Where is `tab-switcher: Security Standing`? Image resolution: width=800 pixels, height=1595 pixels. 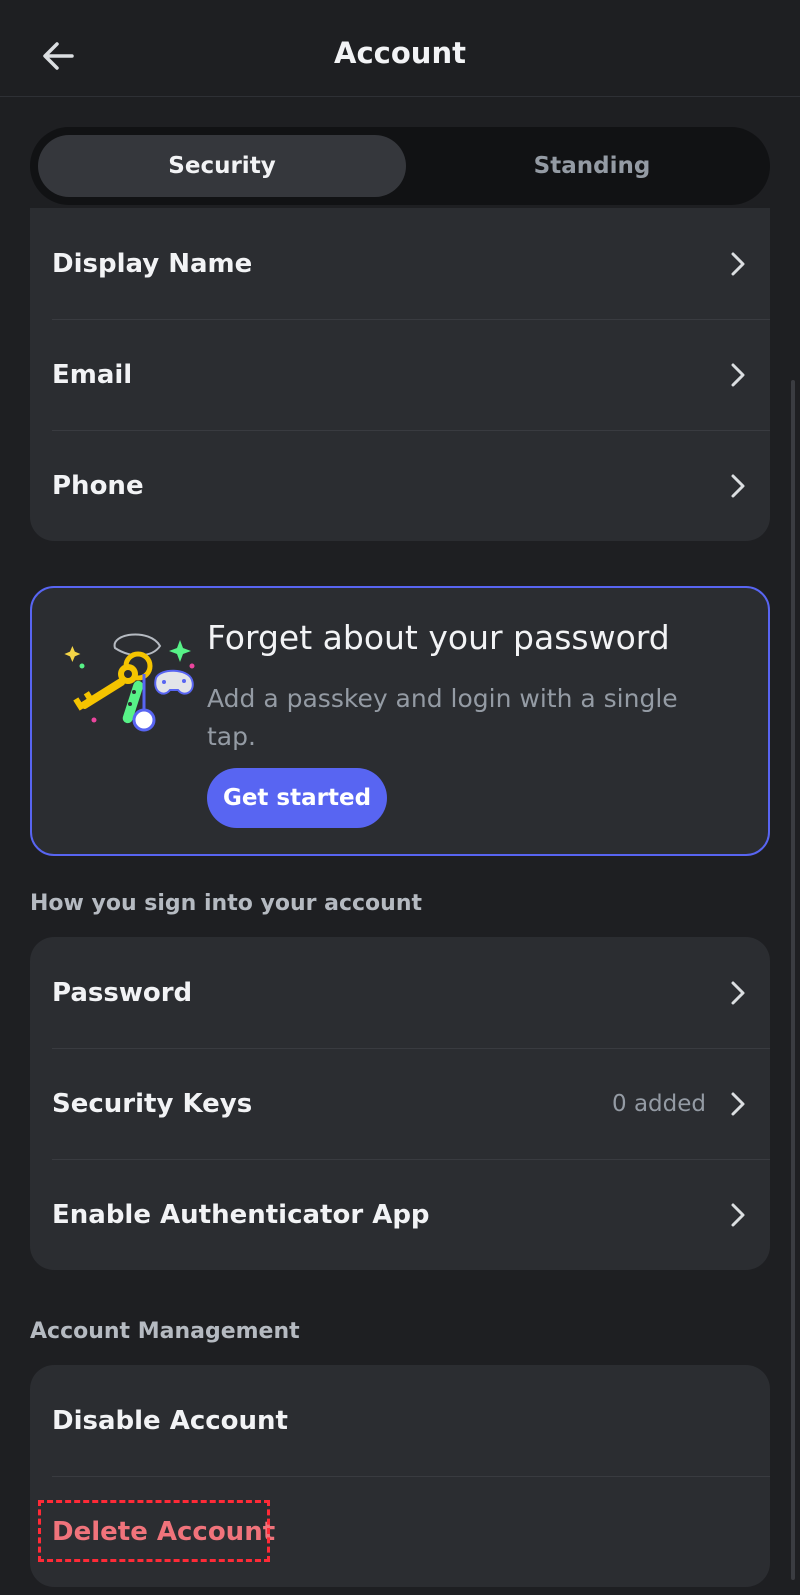
tab-switcher: Security Standing is located at coordinates (400, 166).